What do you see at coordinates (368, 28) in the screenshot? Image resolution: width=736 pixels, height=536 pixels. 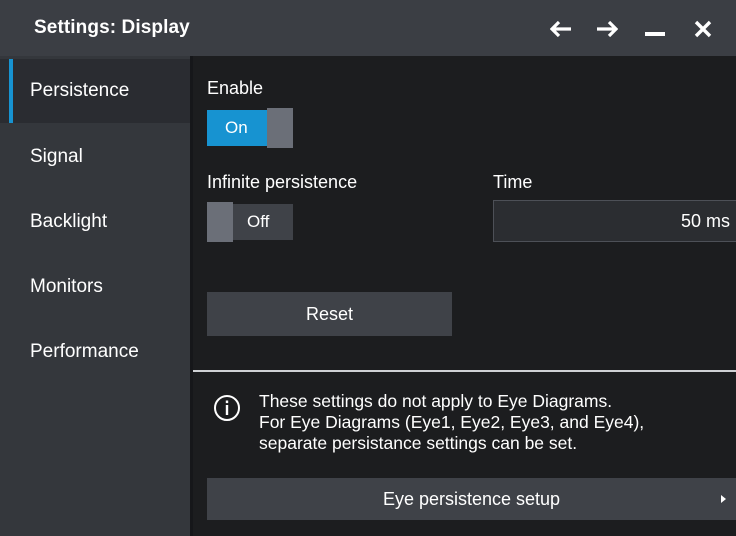 I see `title-bar: Settings: Display` at bounding box center [368, 28].